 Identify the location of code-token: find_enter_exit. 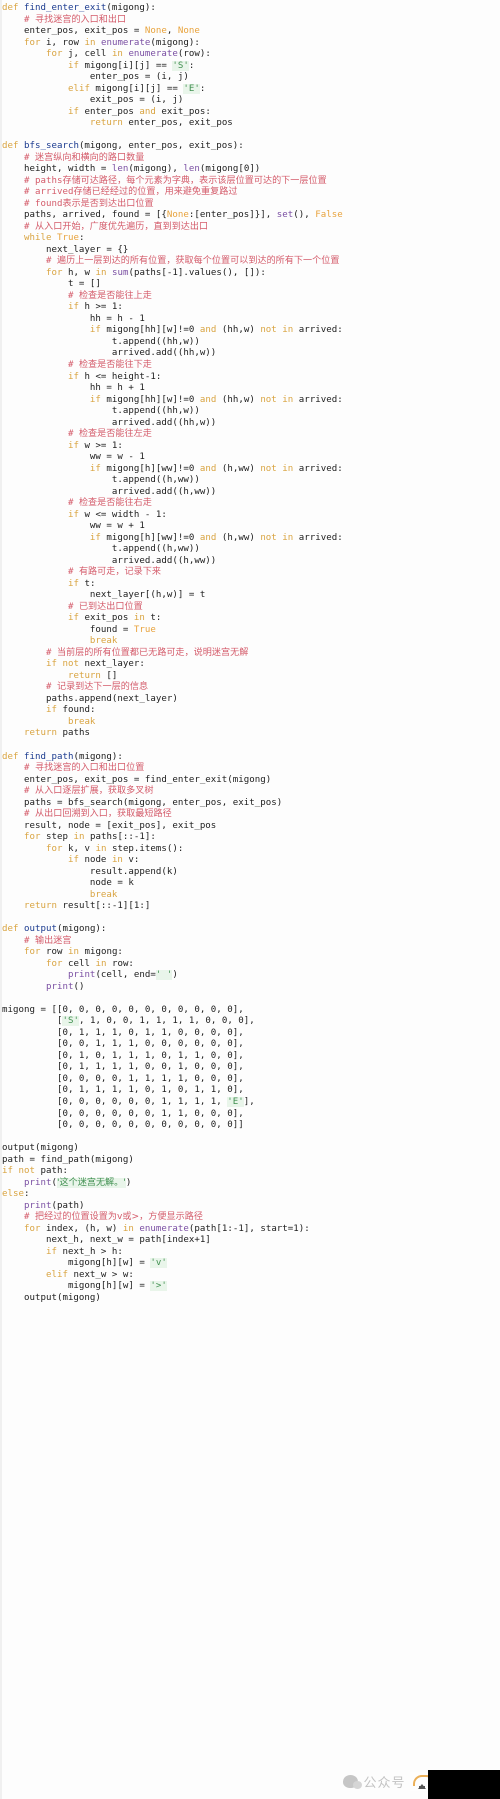
(65, 8).